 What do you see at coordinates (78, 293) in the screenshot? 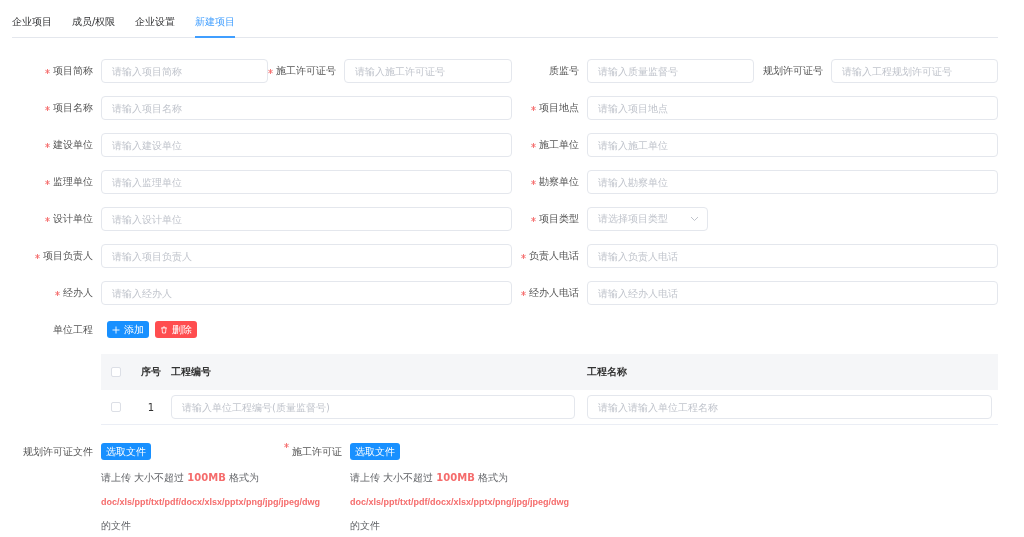
I see `field-label: 经办人` at bounding box center [78, 293].